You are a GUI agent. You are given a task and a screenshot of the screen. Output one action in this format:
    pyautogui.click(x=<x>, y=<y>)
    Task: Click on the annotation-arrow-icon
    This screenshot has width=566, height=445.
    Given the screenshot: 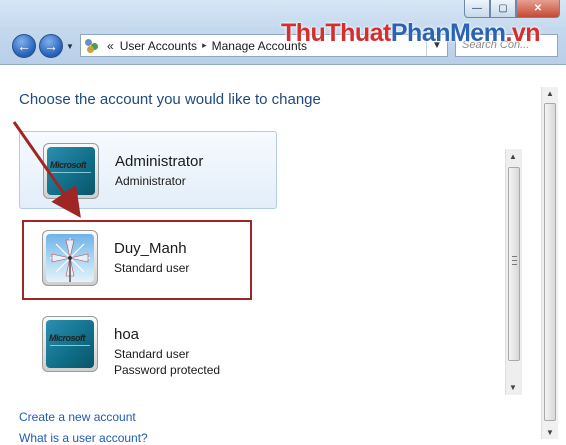 What is the action you would take?
    pyautogui.click(x=46, y=169)
    